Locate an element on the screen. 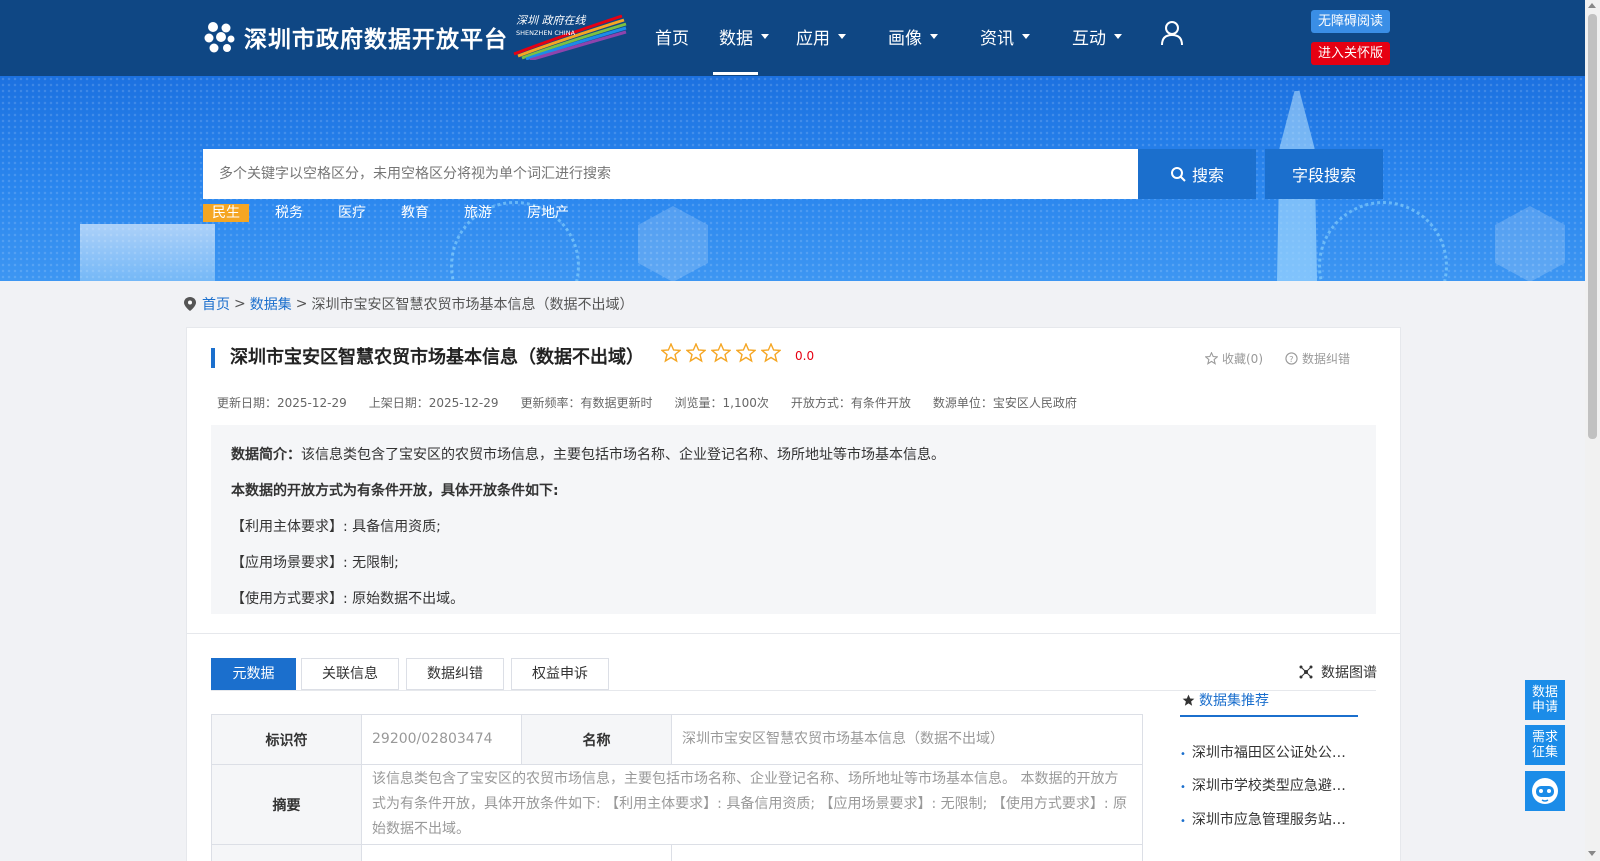  search-icon is located at coordinates (1178, 174).